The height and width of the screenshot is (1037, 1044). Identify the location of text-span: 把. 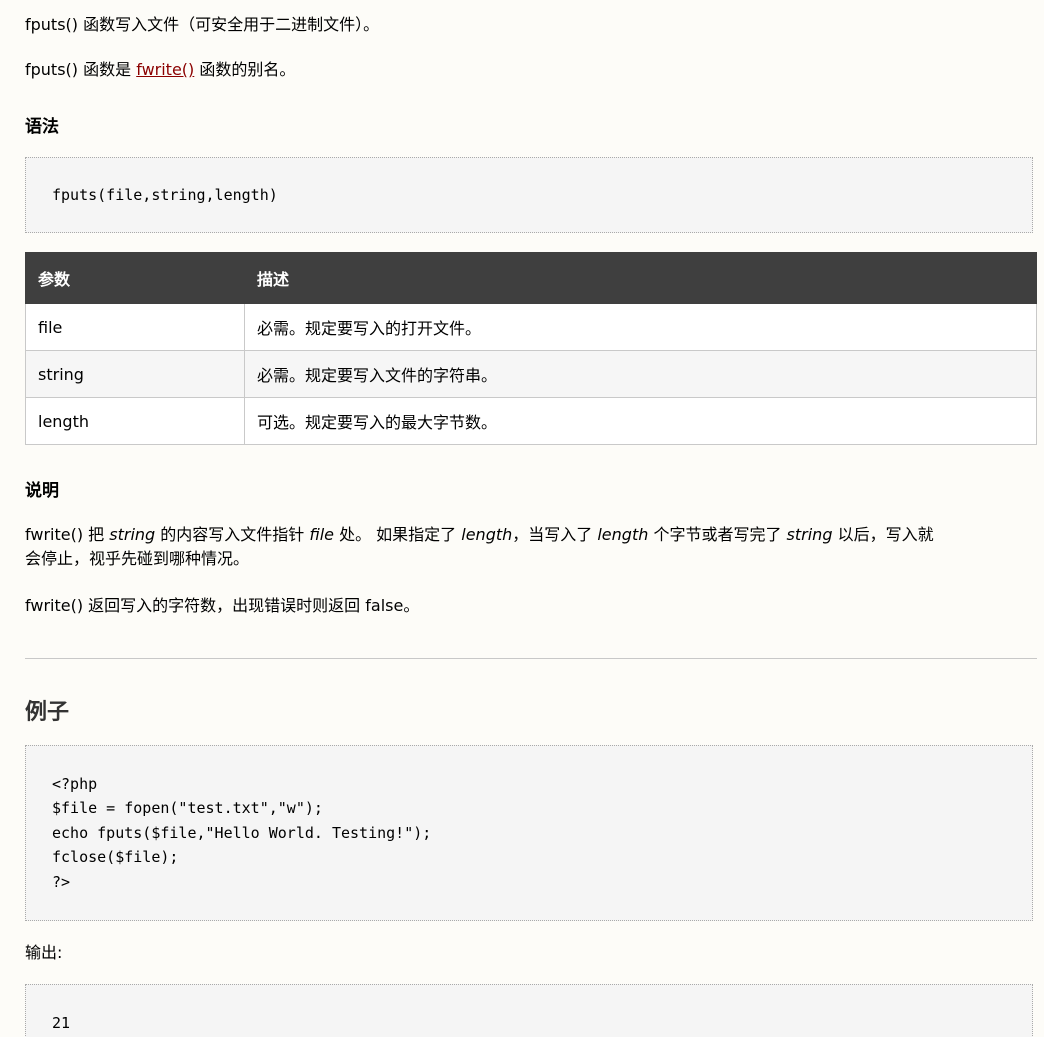
(96, 534).